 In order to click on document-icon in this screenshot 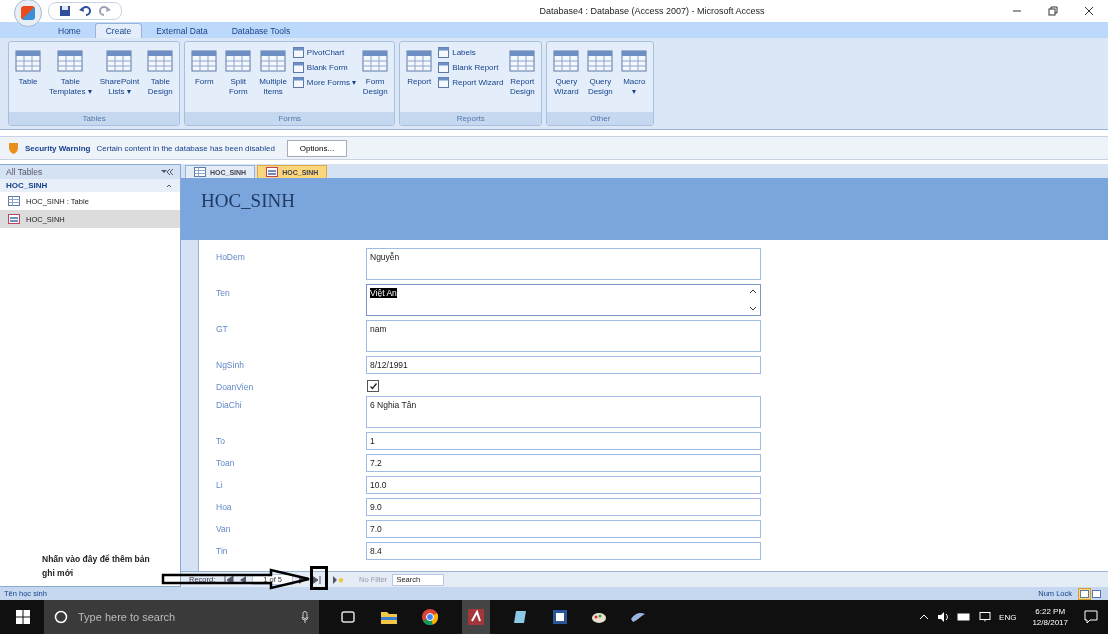, I will do `click(560, 617)`.